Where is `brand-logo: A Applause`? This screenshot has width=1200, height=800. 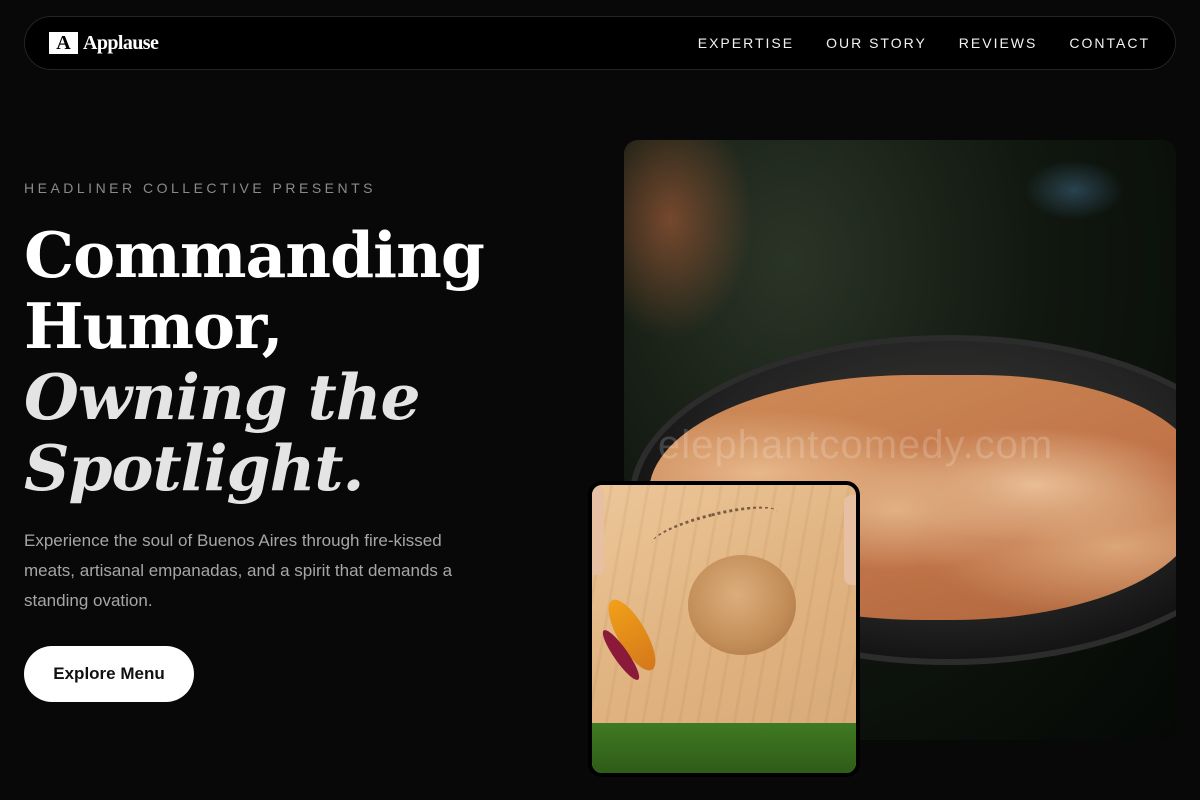 brand-logo: A Applause is located at coordinates (104, 43).